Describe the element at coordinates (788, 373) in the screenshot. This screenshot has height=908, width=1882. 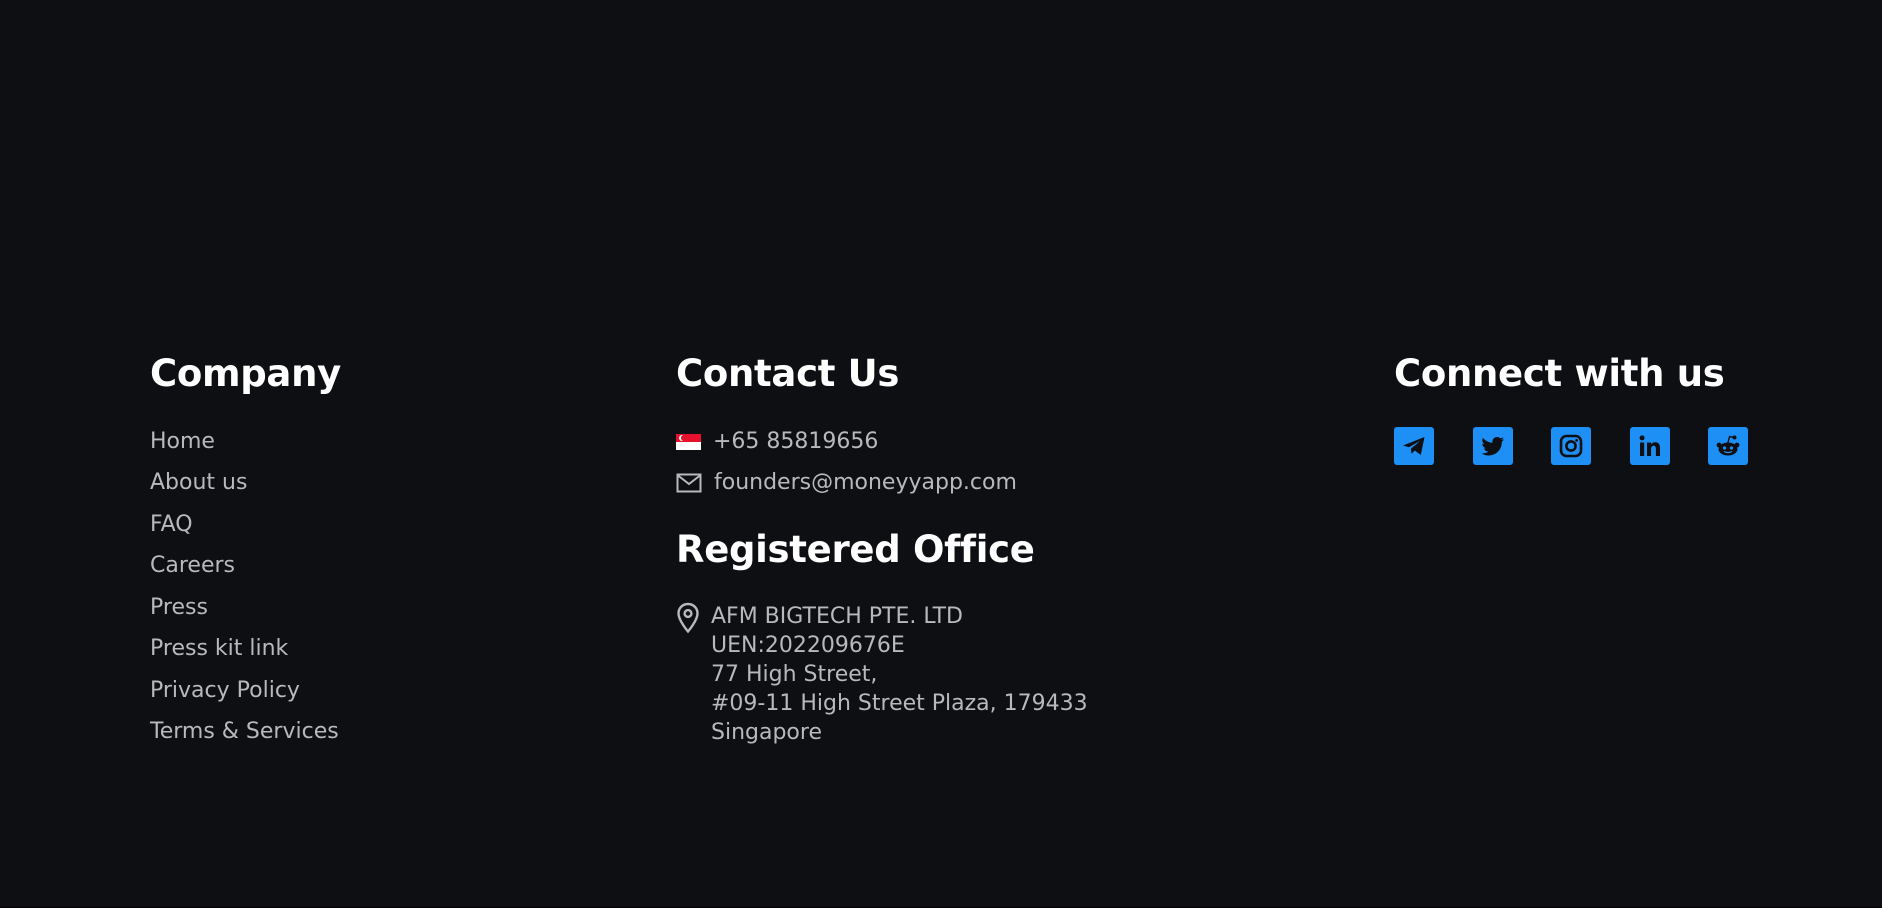
I see `contact-heading: Contact Us` at that location.